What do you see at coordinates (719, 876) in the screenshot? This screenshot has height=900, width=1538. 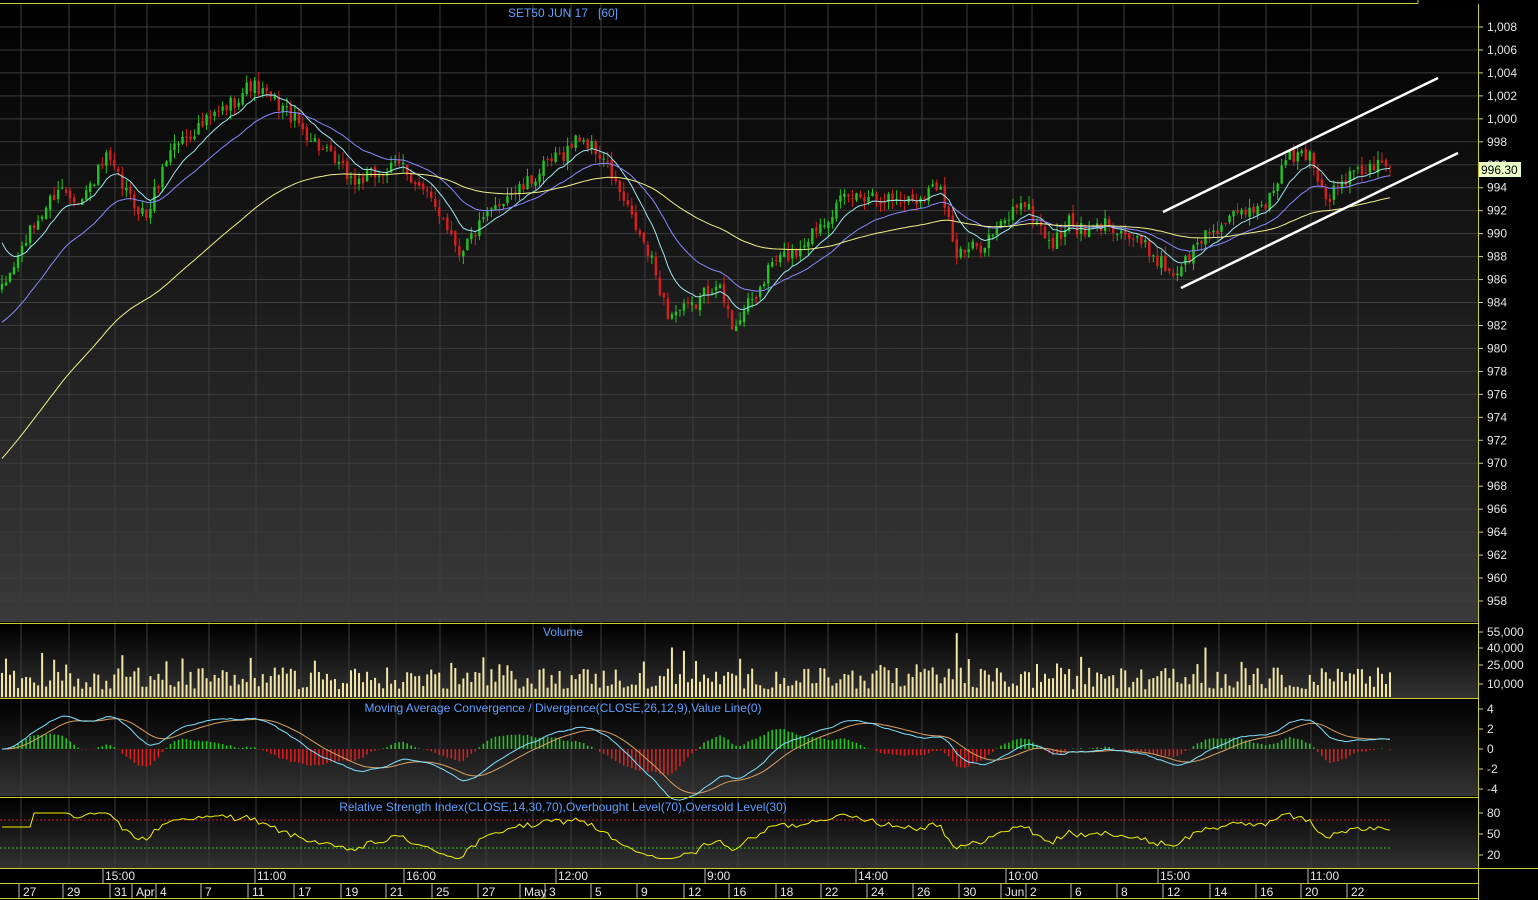 I see `time-axis-label: 9:00` at bounding box center [719, 876].